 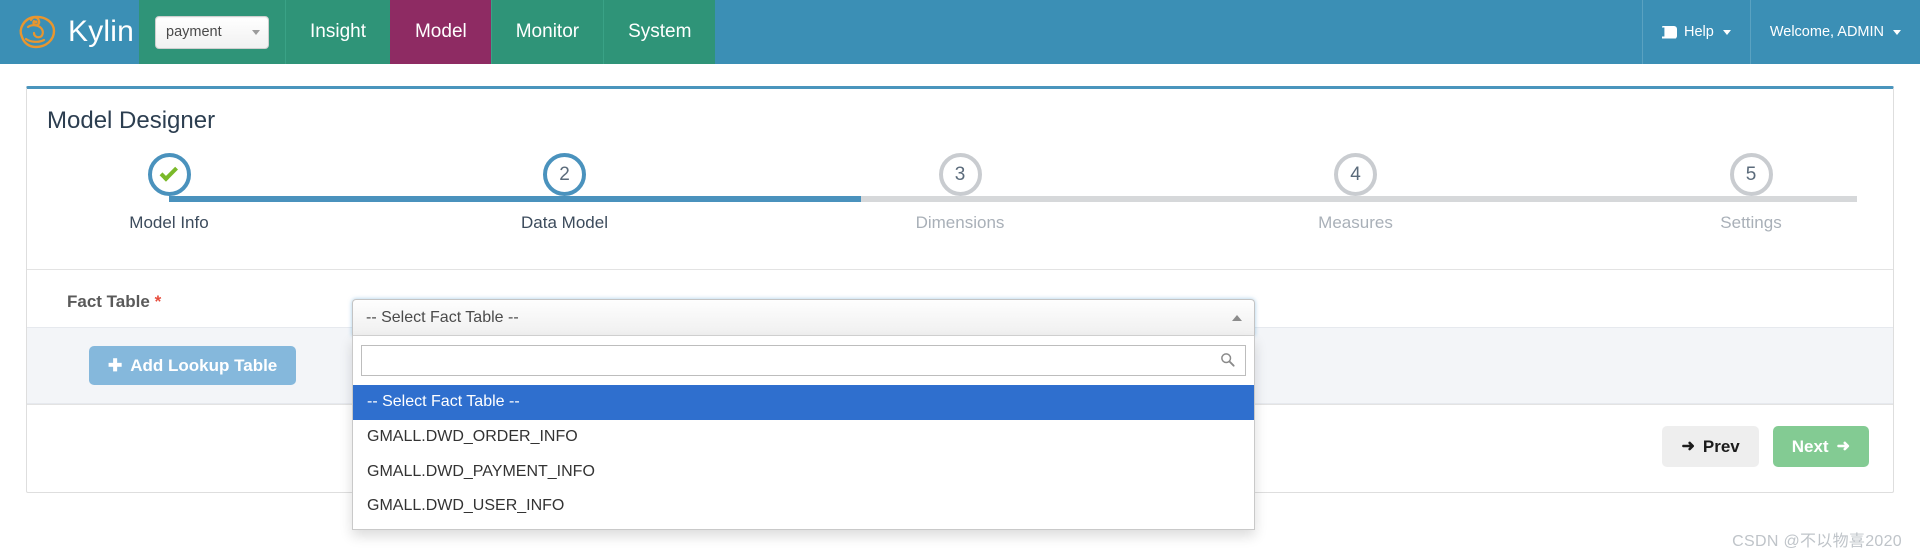 I want to click on user-menu-label: Welcome, ADMIN, so click(x=1826, y=32).